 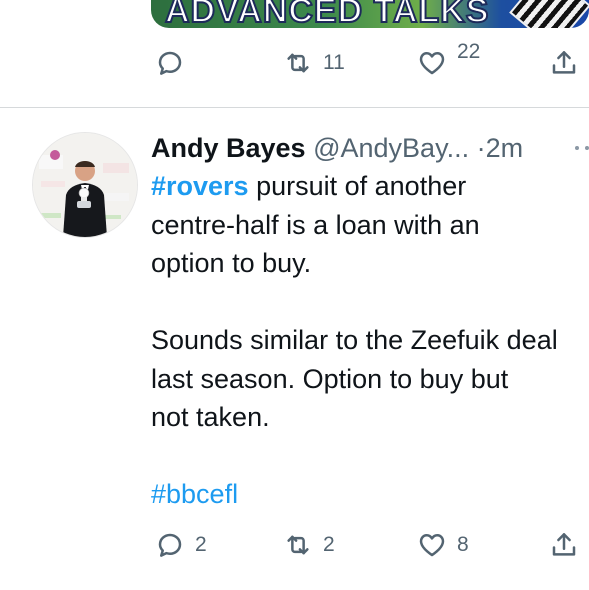 I want to click on retweet-count: 2, so click(x=329, y=544).